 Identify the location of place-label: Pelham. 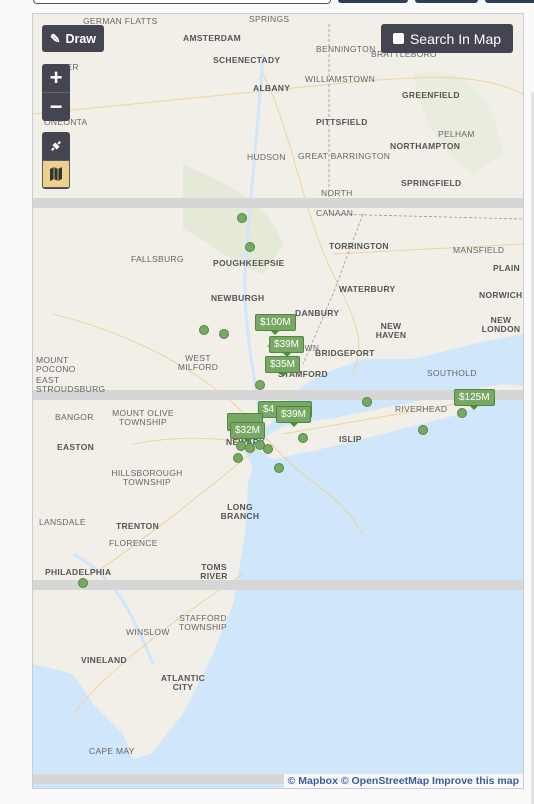
(456, 134).